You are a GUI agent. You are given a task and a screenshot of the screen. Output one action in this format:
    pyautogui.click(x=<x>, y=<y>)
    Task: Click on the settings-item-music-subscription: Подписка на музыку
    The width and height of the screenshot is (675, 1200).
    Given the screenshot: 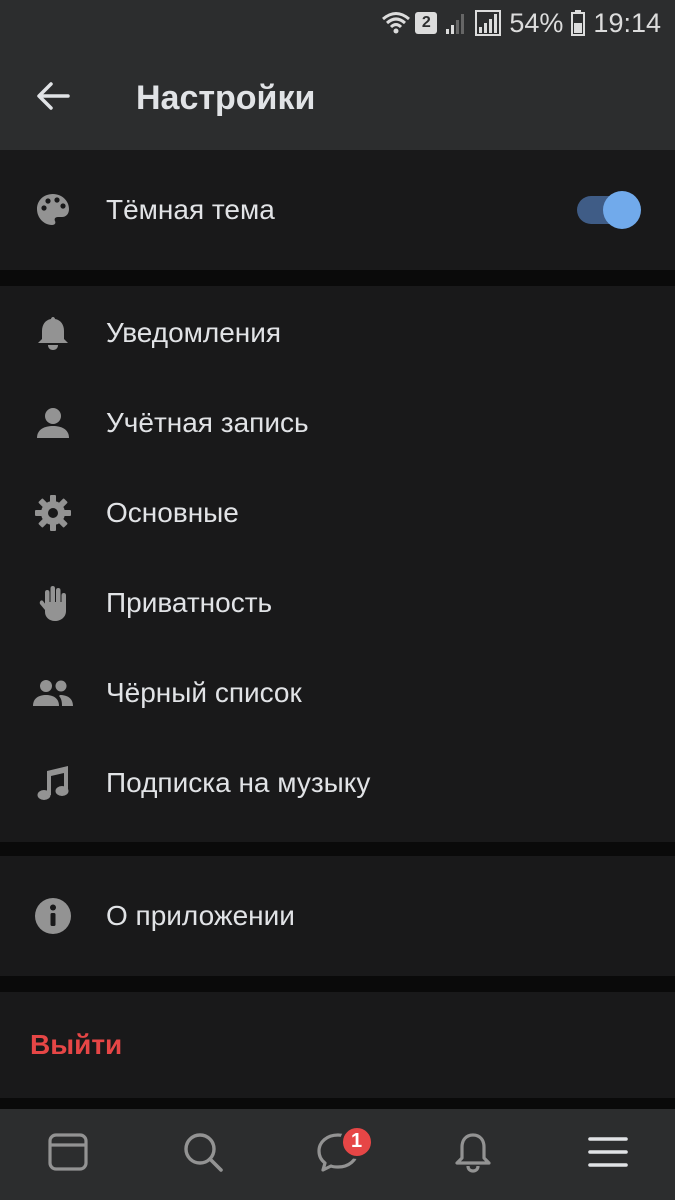 What is the action you would take?
    pyautogui.click(x=337, y=783)
    